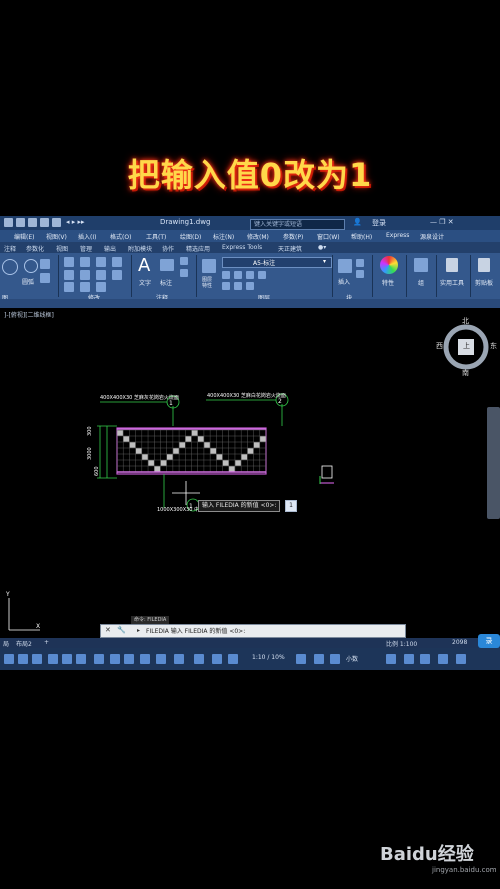 The height and width of the screenshot is (889, 500). I want to click on print-icon, so click(56, 222).